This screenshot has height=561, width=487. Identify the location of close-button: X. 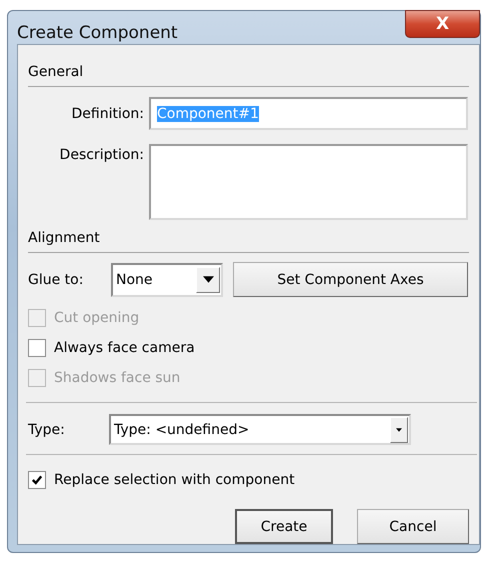
(442, 24).